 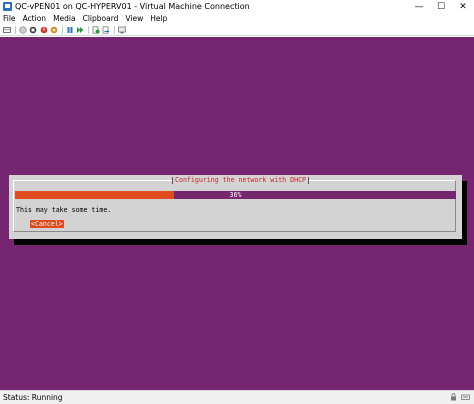 I want to click on maximize-button: ☐, so click(x=441, y=7).